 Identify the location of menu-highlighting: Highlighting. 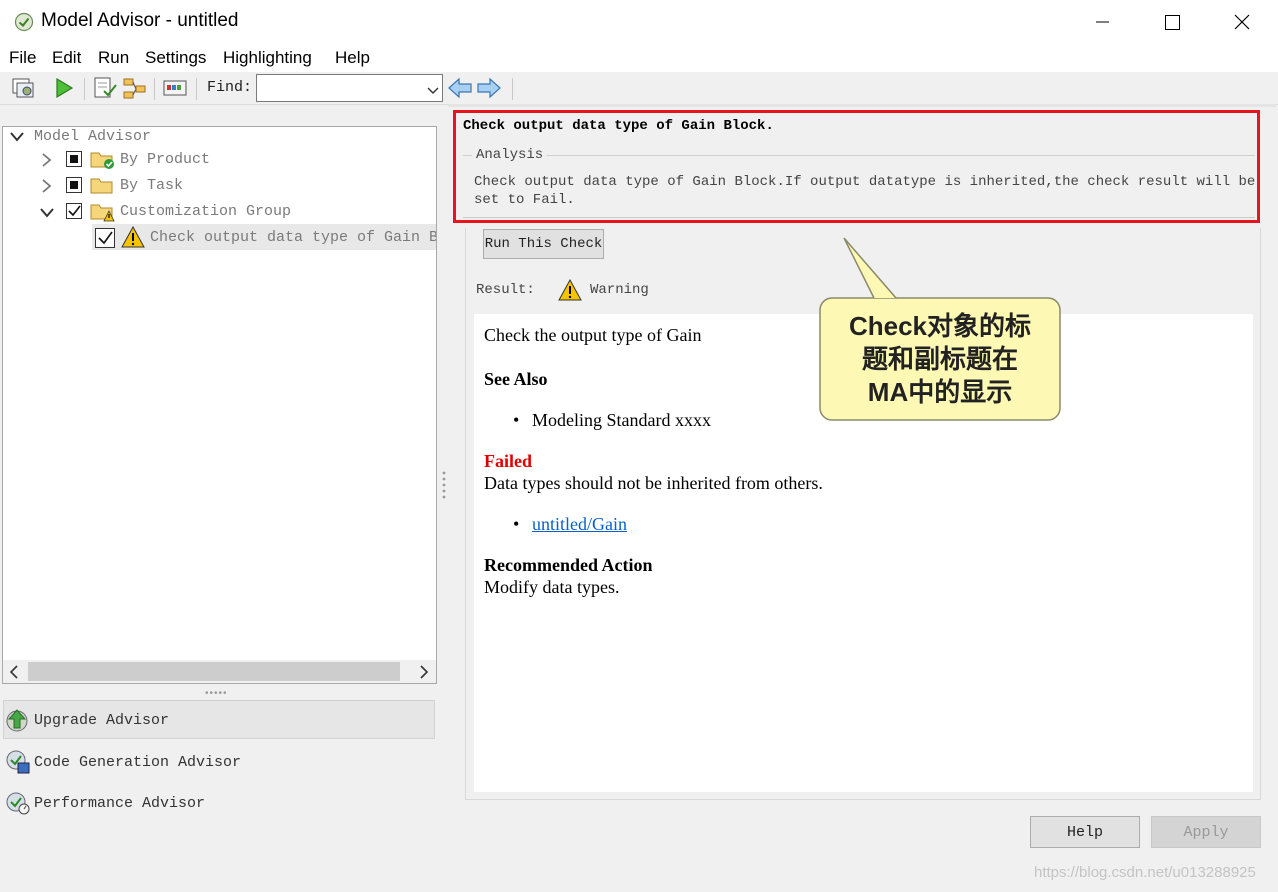
(267, 58).